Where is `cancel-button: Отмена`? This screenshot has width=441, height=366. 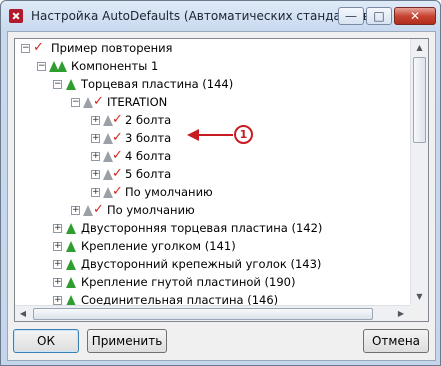
cancel-button: Отмена is located at coordinates (396, 341).